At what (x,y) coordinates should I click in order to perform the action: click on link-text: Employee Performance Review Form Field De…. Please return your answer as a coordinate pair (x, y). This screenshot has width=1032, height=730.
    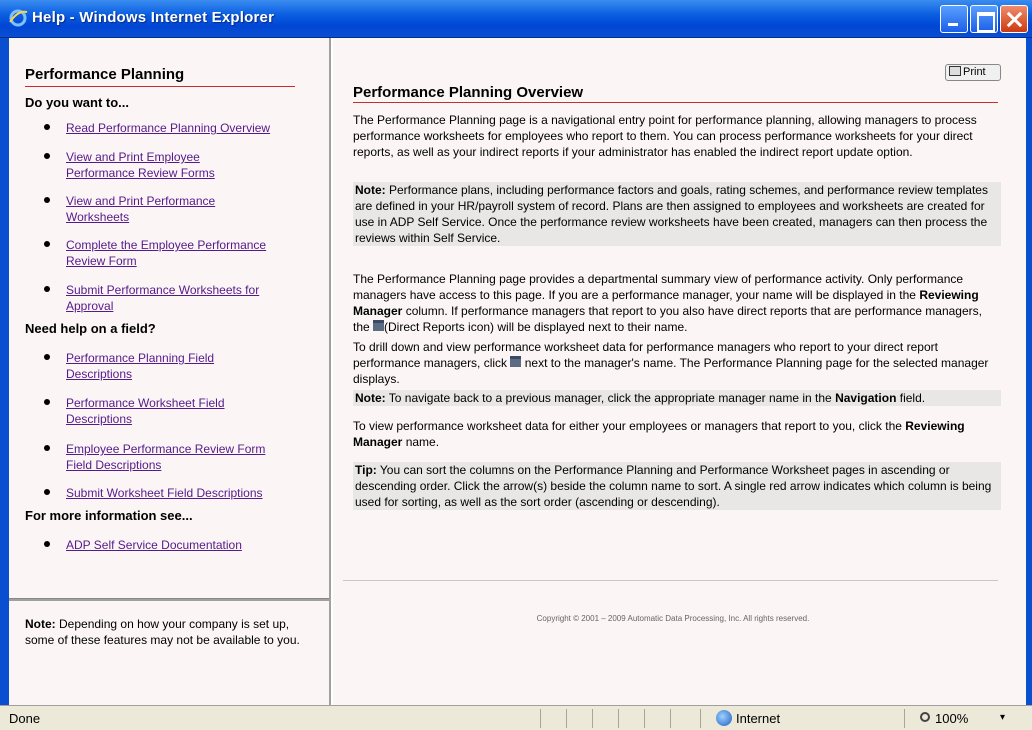
    Looking at the image, I should click on (165, 457).